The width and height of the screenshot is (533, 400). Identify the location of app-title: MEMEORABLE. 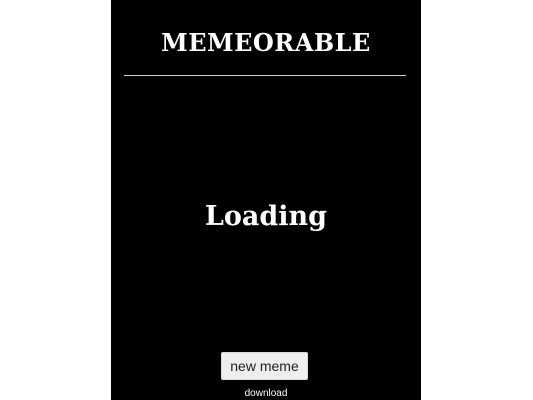
(266, 42).